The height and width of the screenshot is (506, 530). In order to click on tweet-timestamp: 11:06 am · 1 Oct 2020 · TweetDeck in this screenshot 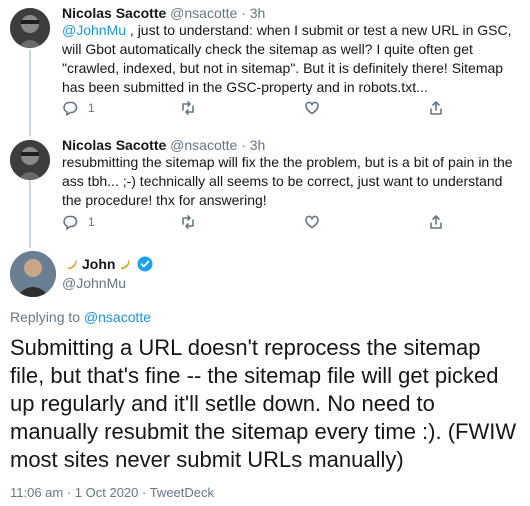, I will do `click(112, 492)`.